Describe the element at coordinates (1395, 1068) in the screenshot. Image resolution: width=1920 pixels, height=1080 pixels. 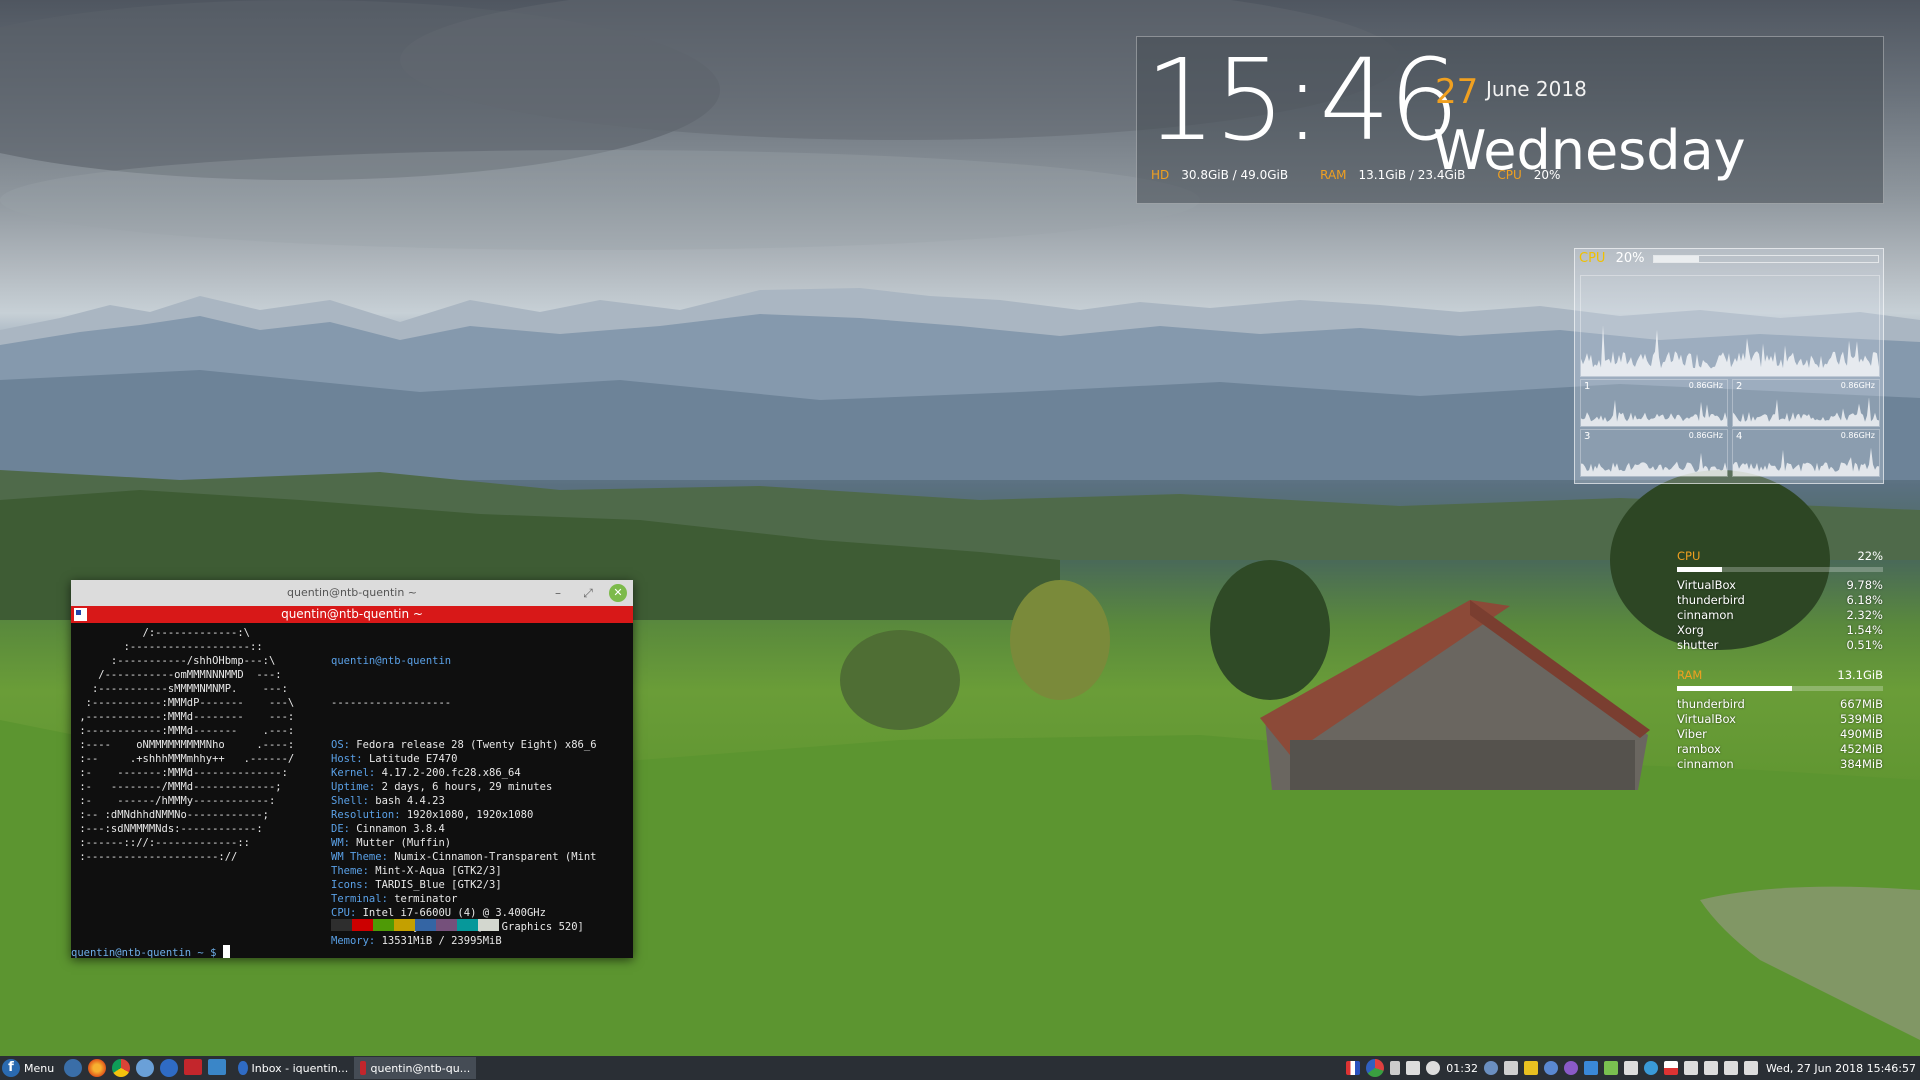
I see `drive-icon` at that location.